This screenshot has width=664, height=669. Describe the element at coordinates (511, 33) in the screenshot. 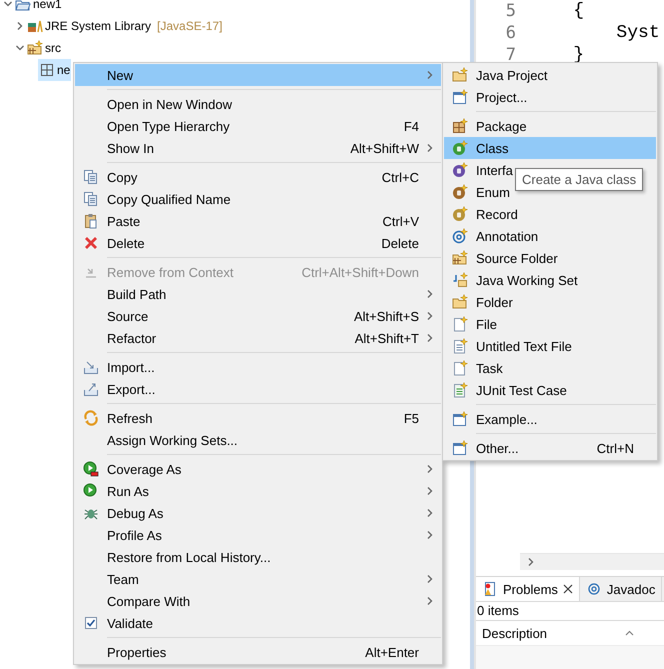

I see `line-number: 6` at that location.